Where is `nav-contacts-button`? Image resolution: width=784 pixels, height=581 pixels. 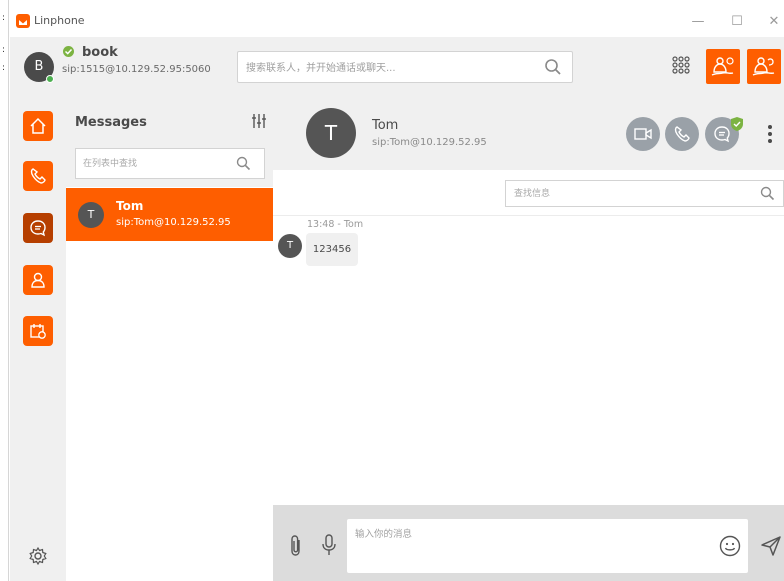
nav-contacts-button is located at coordinates (38, 280).